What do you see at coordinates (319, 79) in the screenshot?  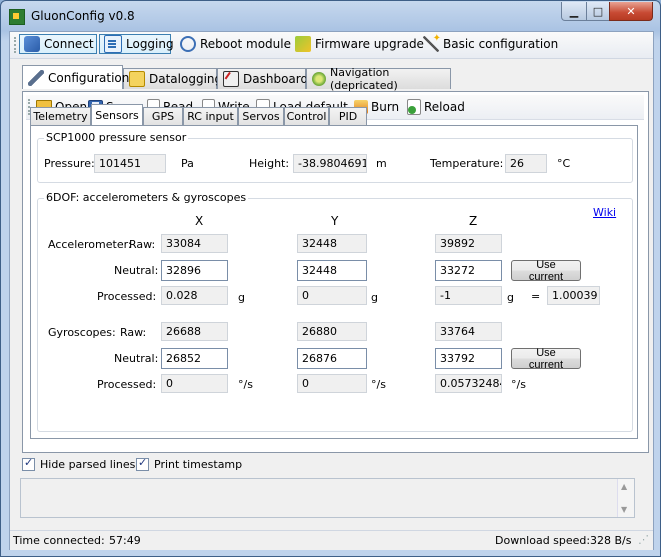 I see `navigation-icon` at bounding box center [319, 79].